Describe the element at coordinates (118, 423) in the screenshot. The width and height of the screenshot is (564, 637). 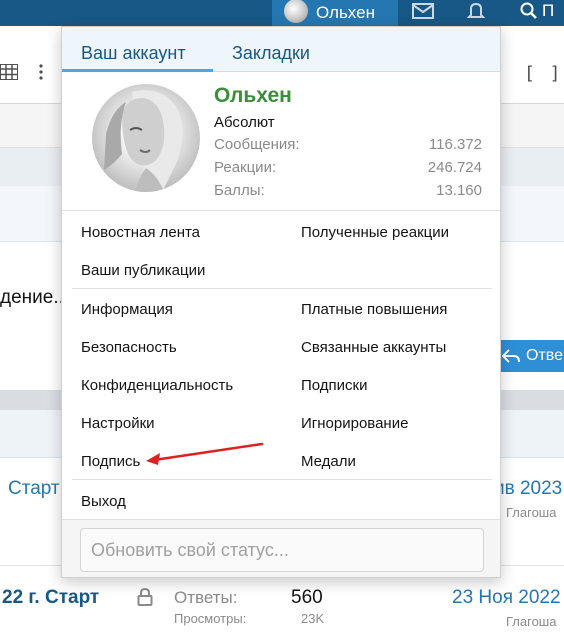
I see `menu-preferences: Настройки` at that location.